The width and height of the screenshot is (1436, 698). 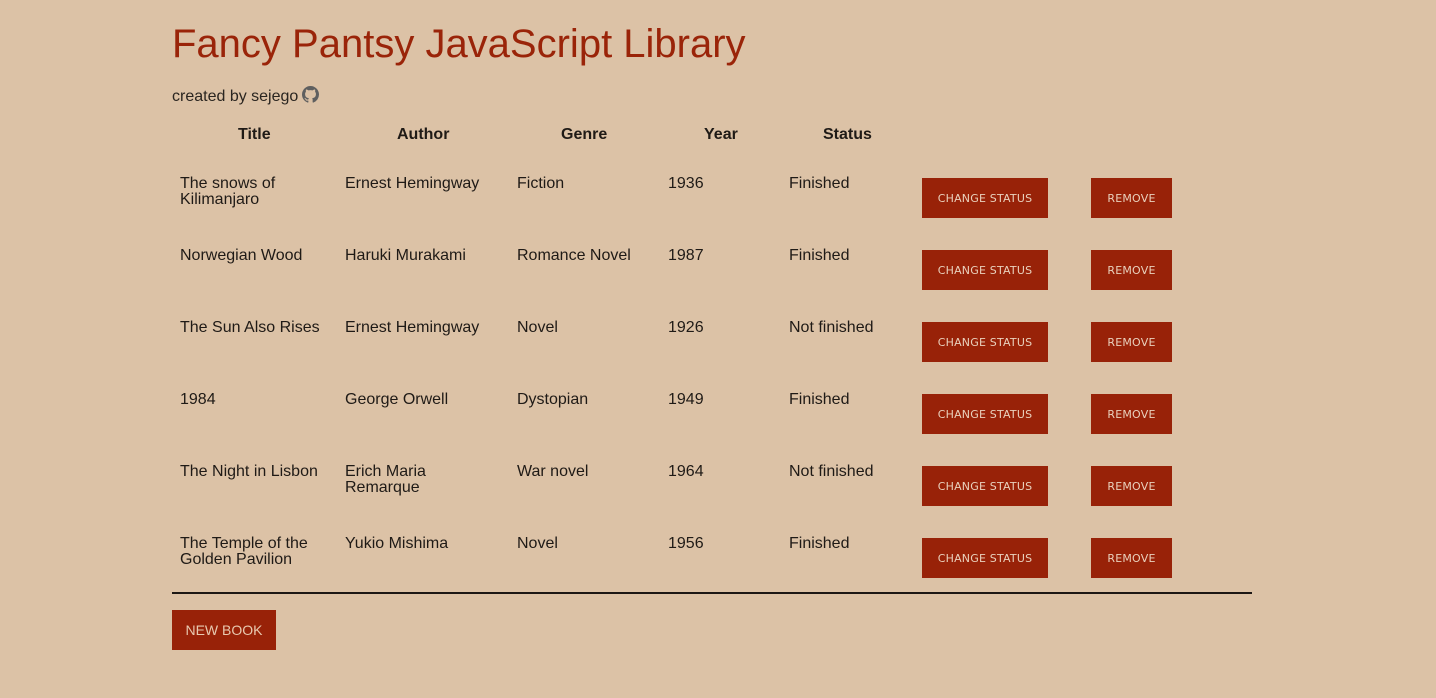 I want to click on book-year: 1956, so click(x=686, y=544).